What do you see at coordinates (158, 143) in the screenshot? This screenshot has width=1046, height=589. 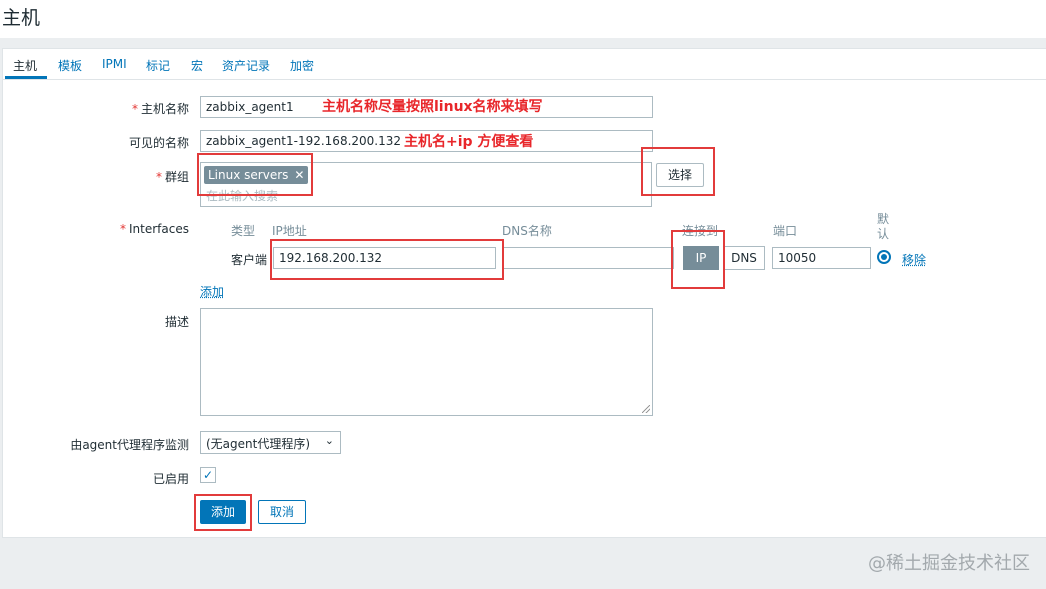 I see `visible-name-label: 可见的名称` at bounding box center [158, 143].